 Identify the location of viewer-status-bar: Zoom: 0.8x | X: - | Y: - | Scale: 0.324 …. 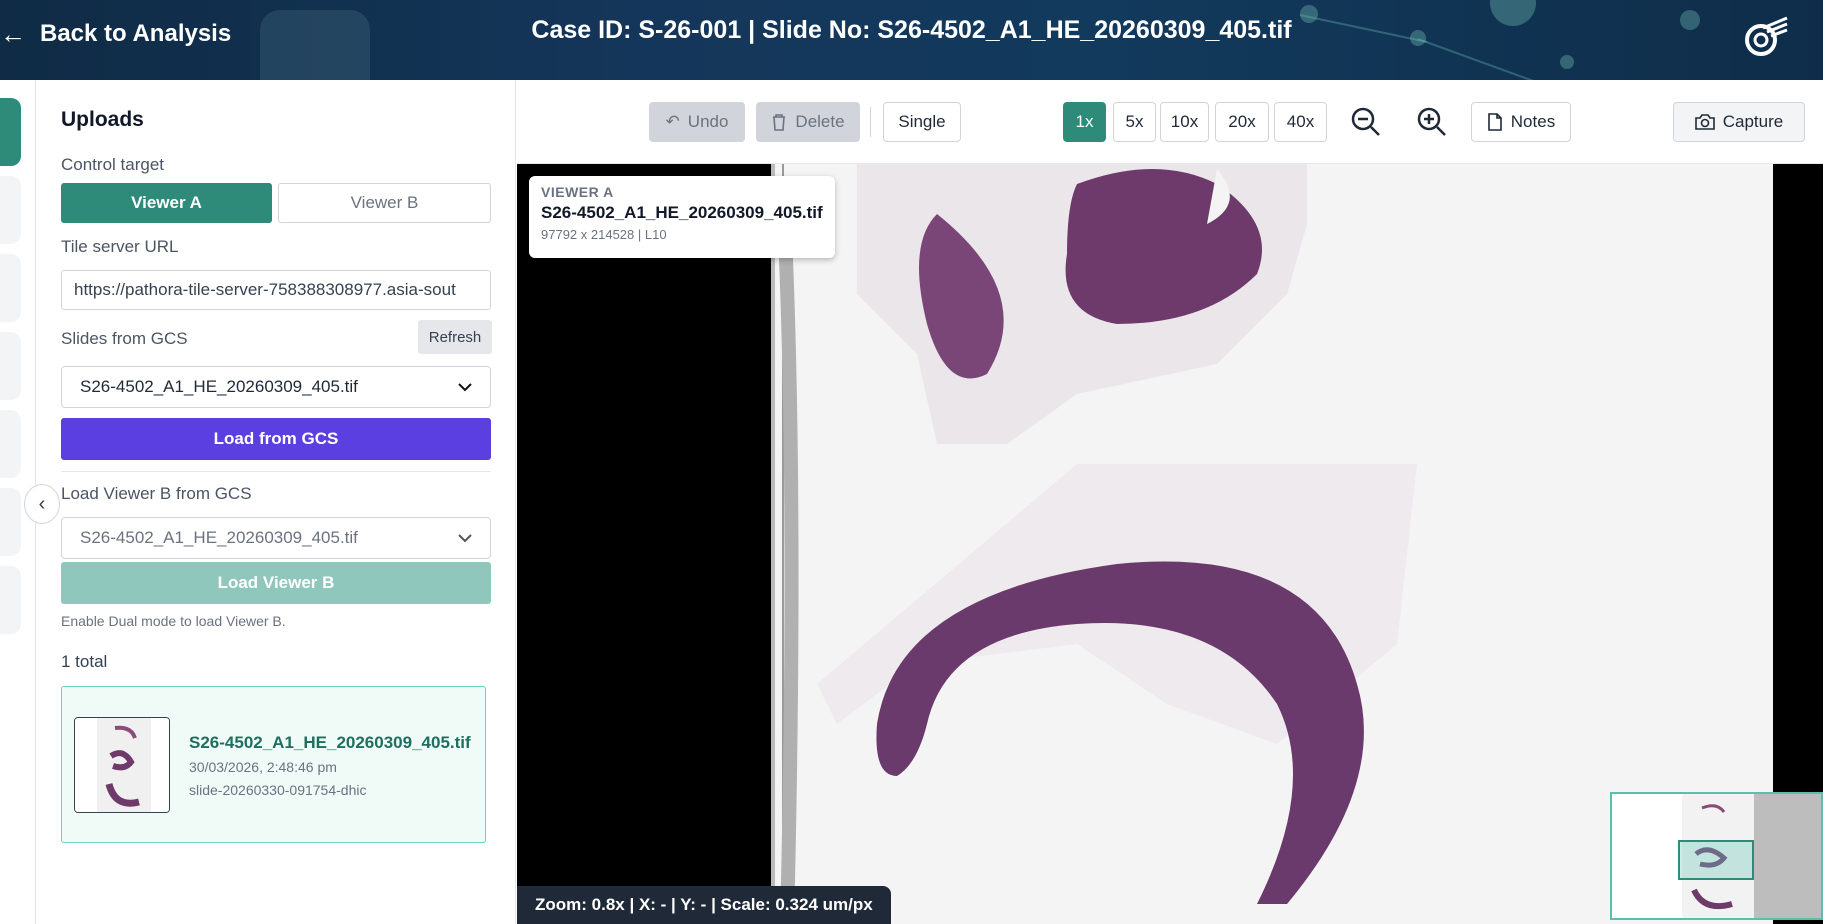
(704, 905).